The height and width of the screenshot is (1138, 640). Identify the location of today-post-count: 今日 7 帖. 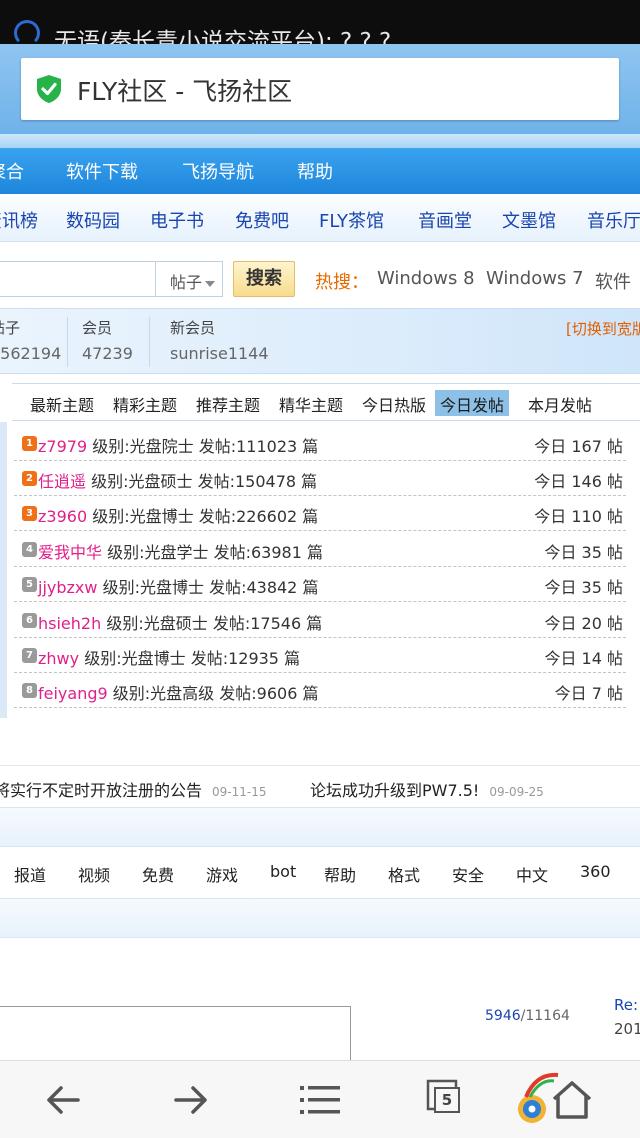
(588, 693).